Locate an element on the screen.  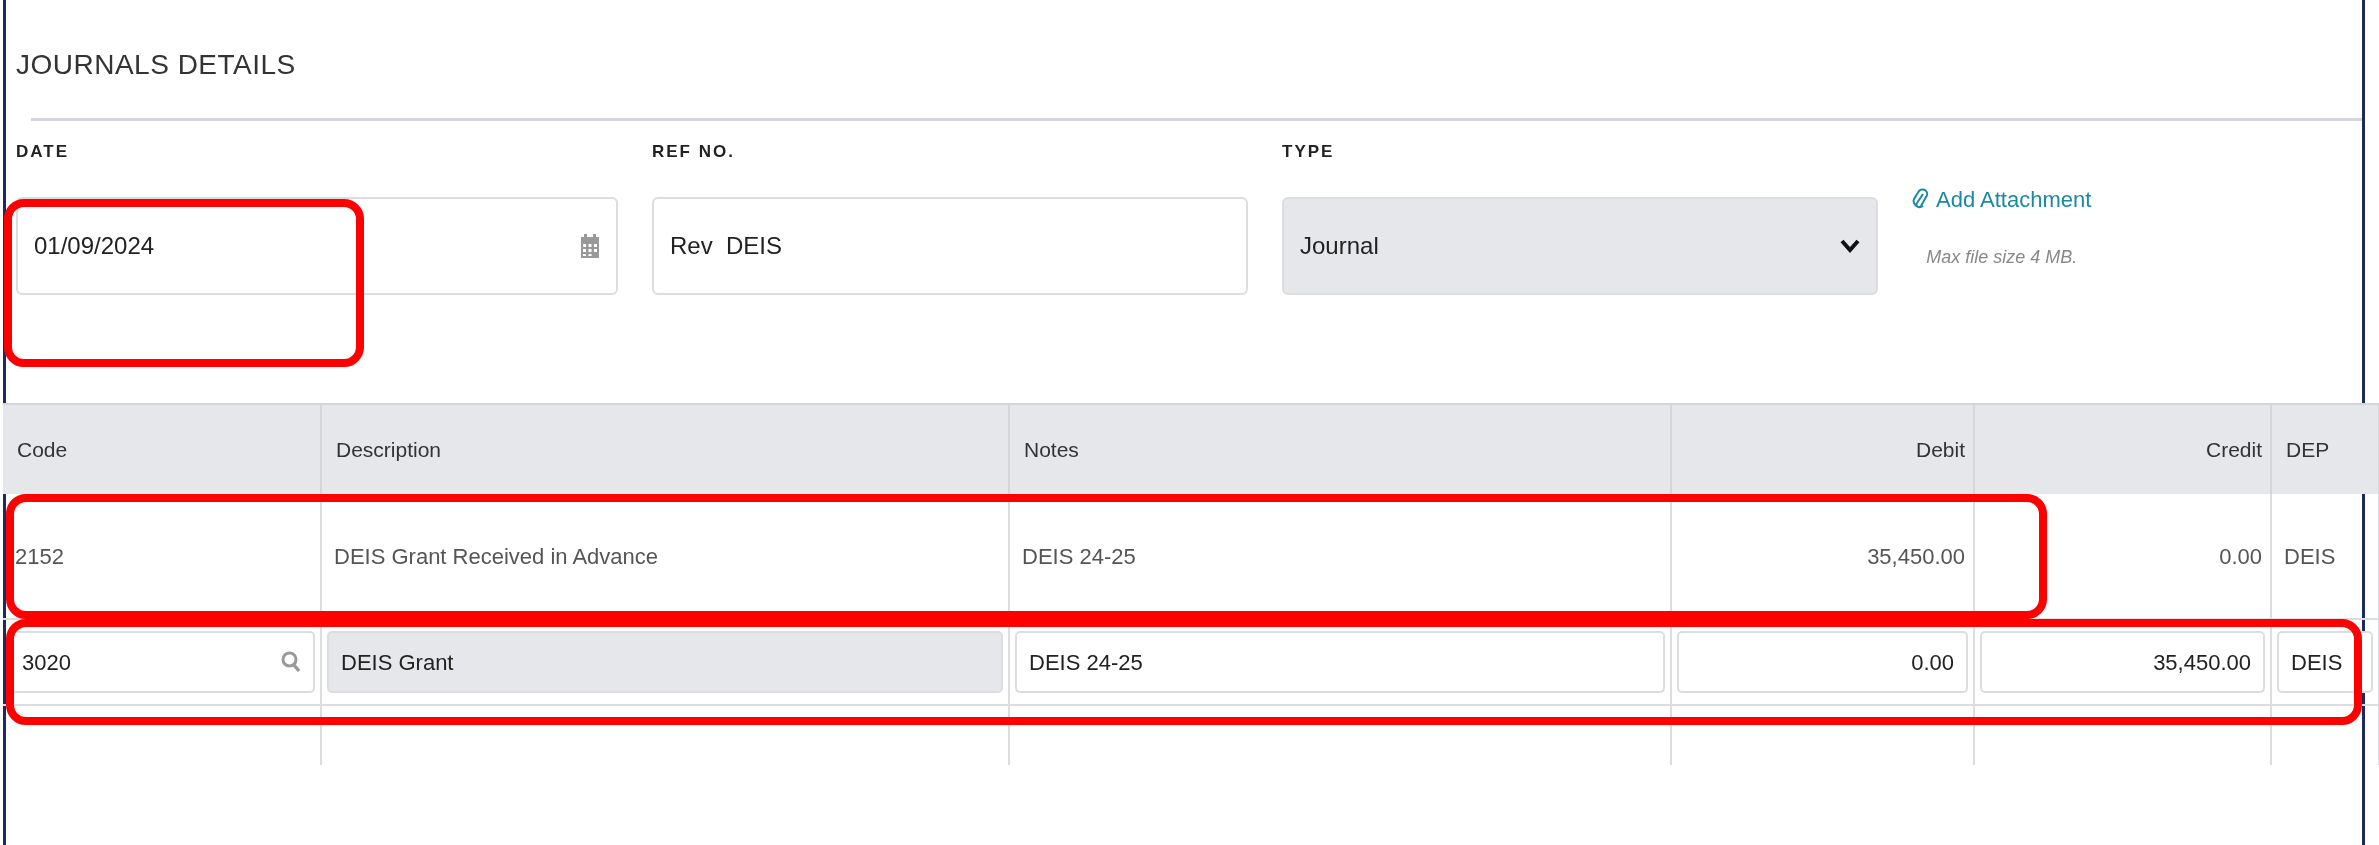
cell-input: DEIS 24-25 is located at coordinates (1340, 662).